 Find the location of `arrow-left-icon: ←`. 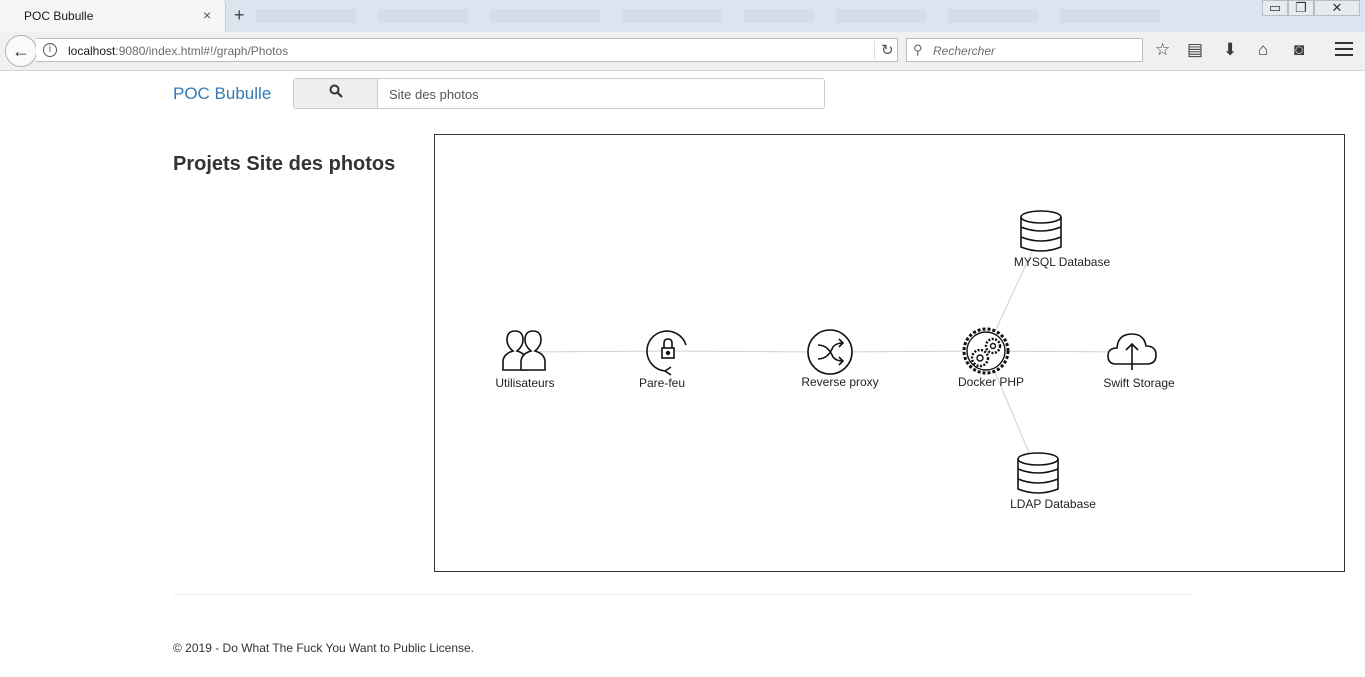

arrow-left-icon: ← is located at coordinates (21, 51).